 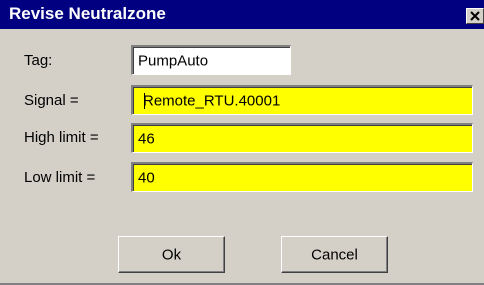 What do you see at coordinates (302, 177) in the screenshot?
I see `low-limit-input: 40` at bounding box center [302, 177].